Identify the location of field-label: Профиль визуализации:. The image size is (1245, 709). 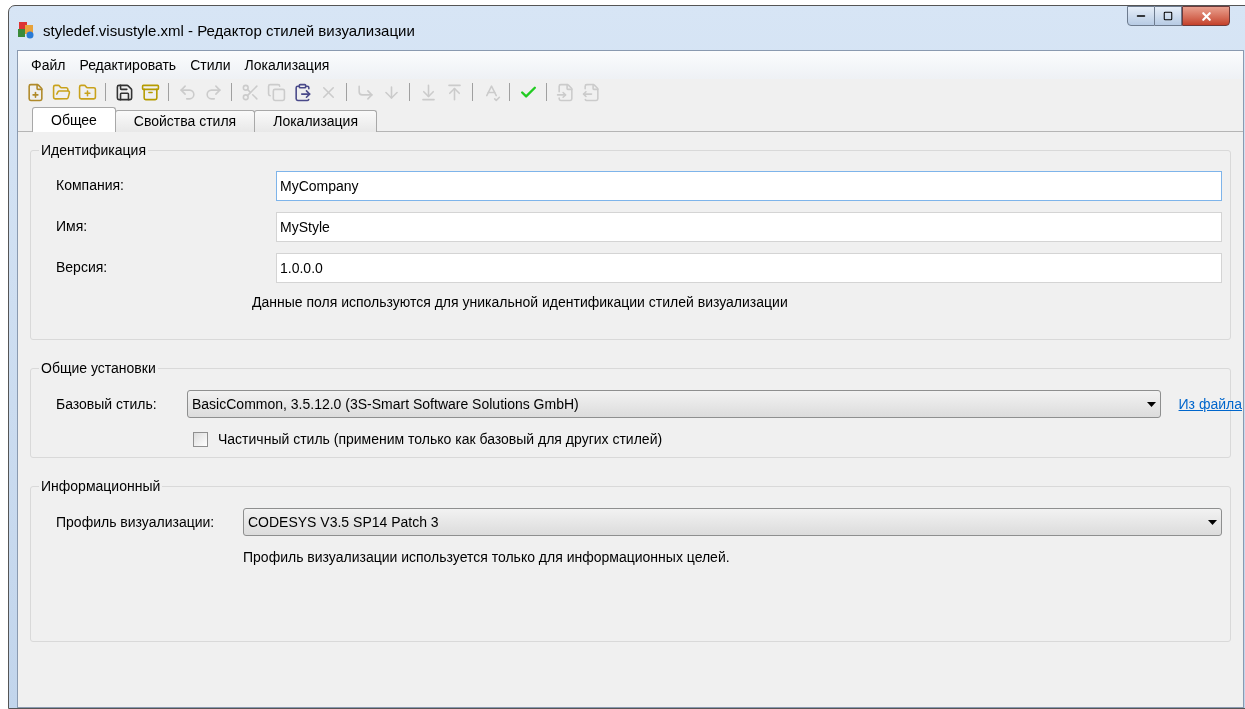
(135, 522).